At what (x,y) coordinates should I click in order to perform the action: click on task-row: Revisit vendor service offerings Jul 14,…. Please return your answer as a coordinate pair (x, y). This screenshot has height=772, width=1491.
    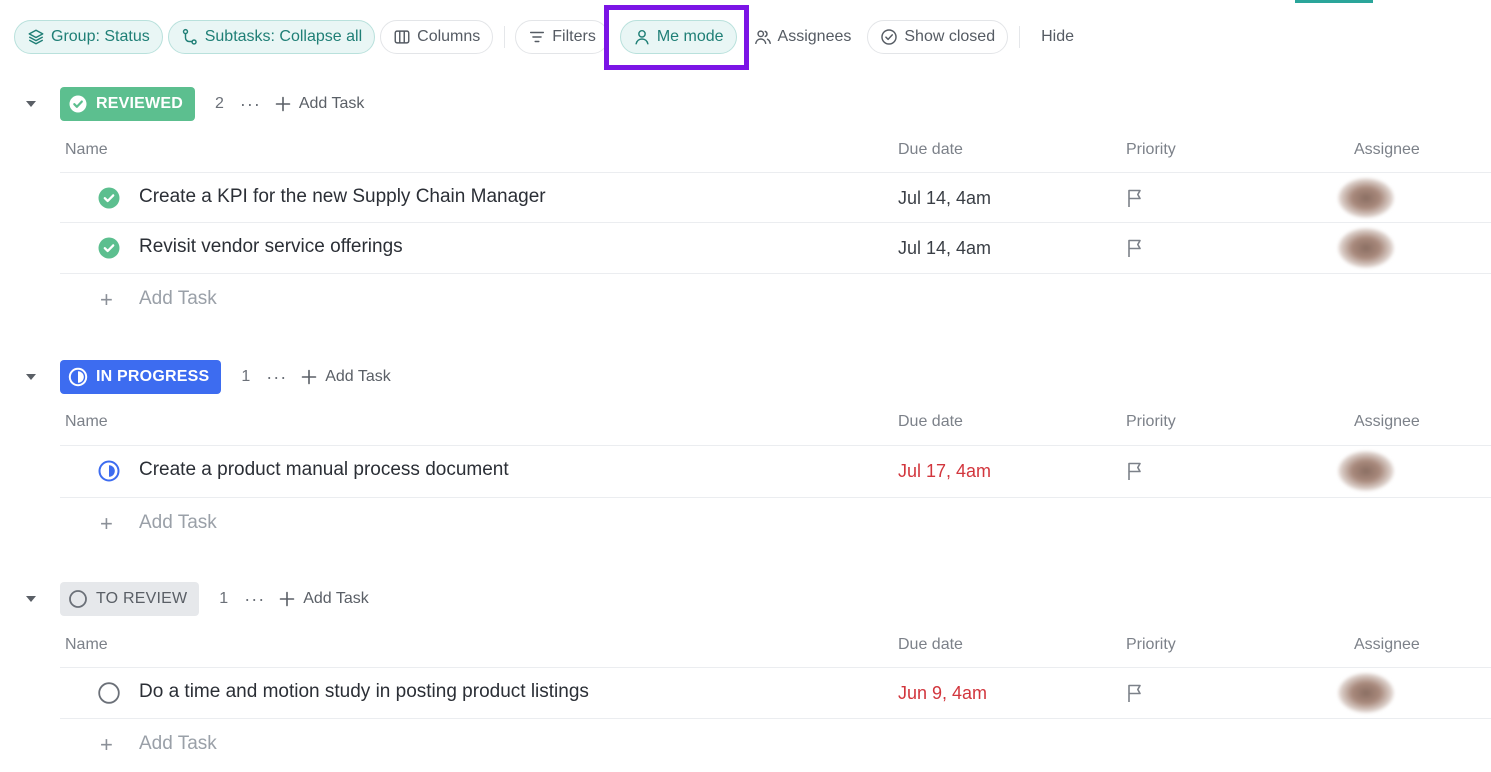
    Looking at the image, I should click on (775, 247).